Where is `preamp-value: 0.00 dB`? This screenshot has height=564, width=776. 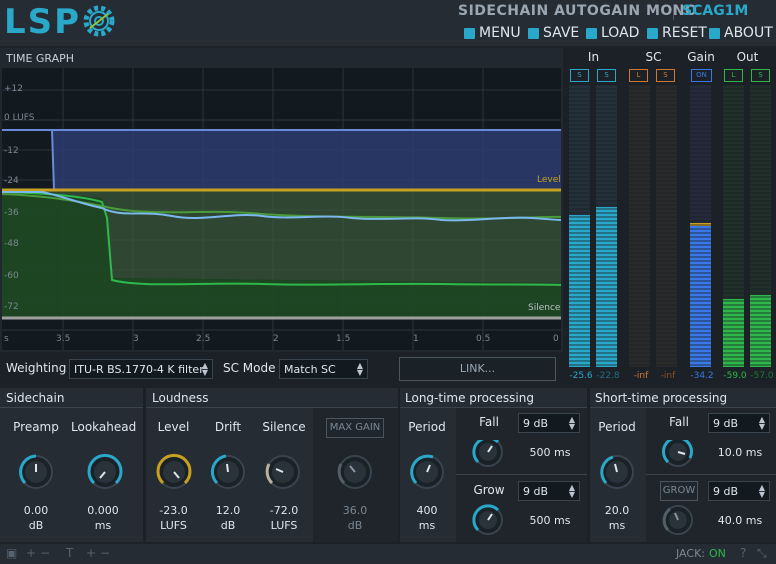 preamp-value: 0.00 dB is located at coordinates (36, 518).